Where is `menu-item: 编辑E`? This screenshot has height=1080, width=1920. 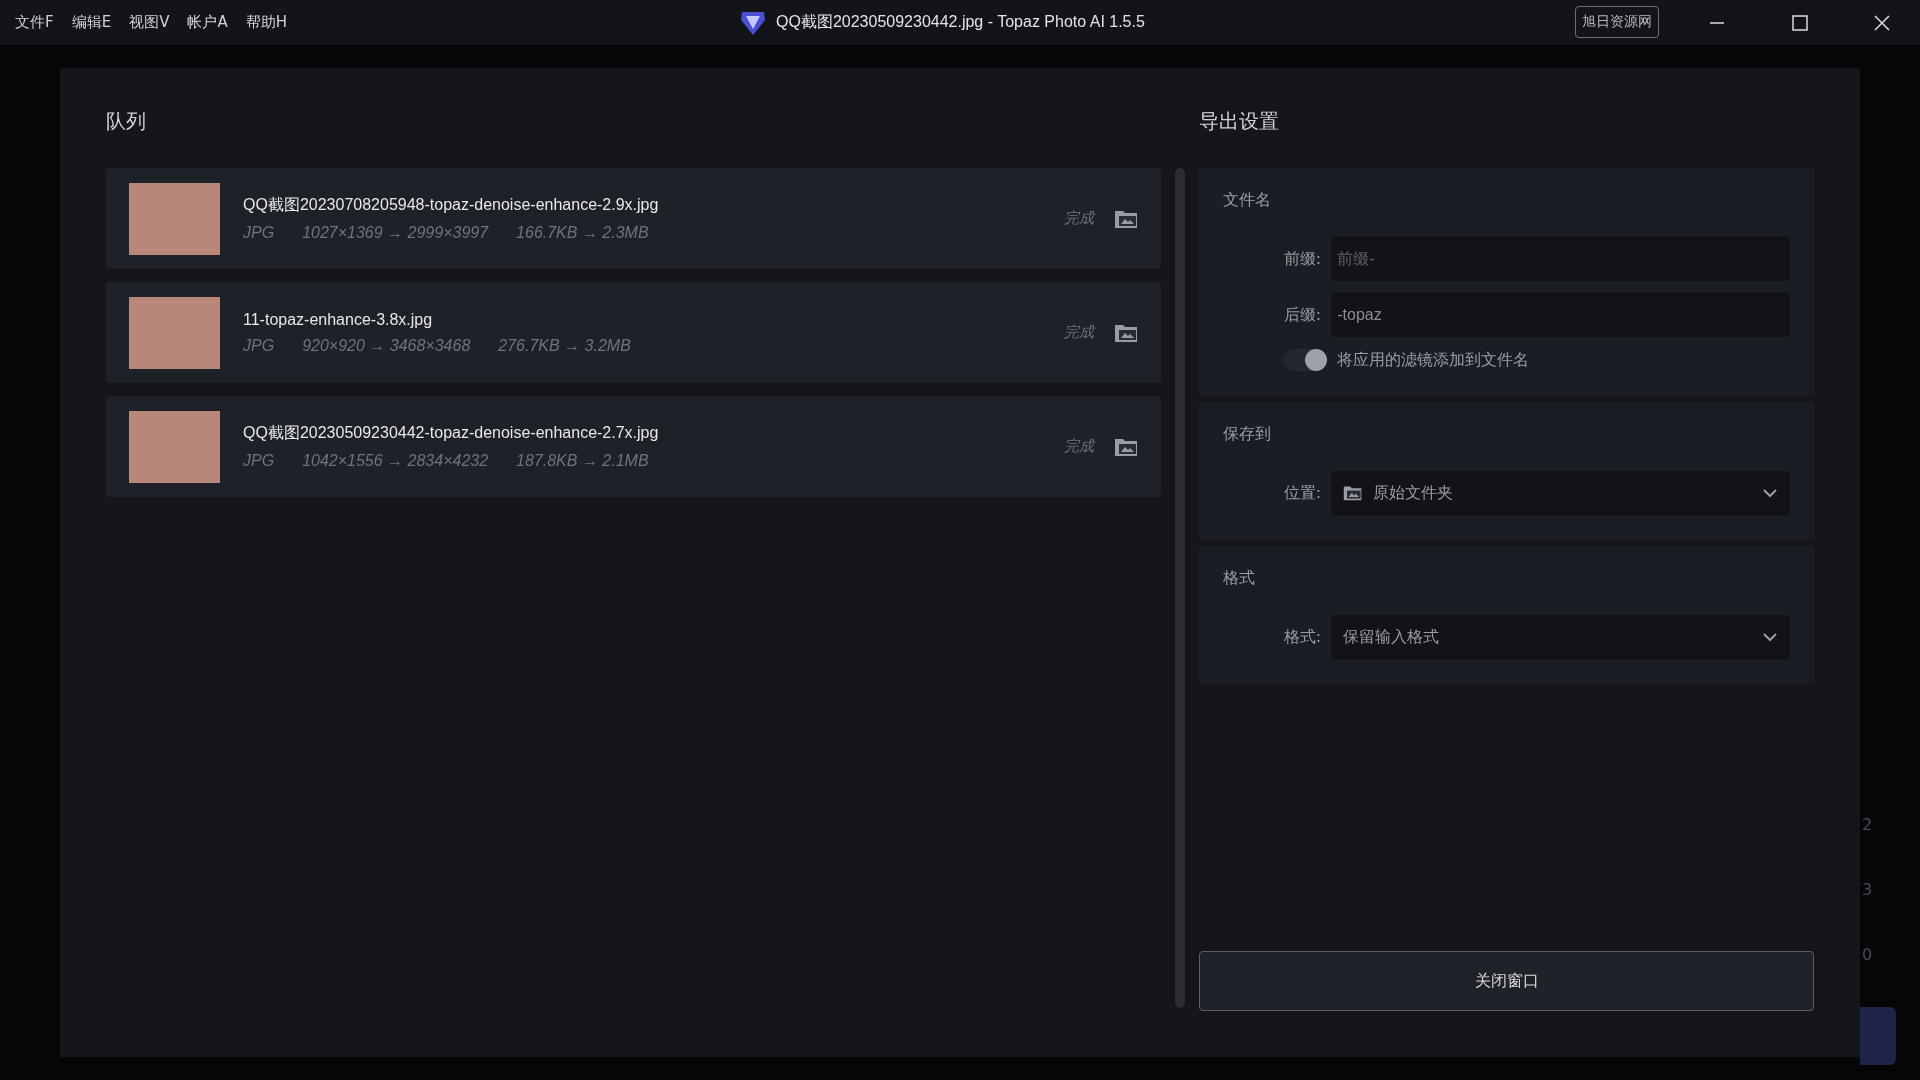 menu-item: 编辑E is located at coordinates (91, 22).